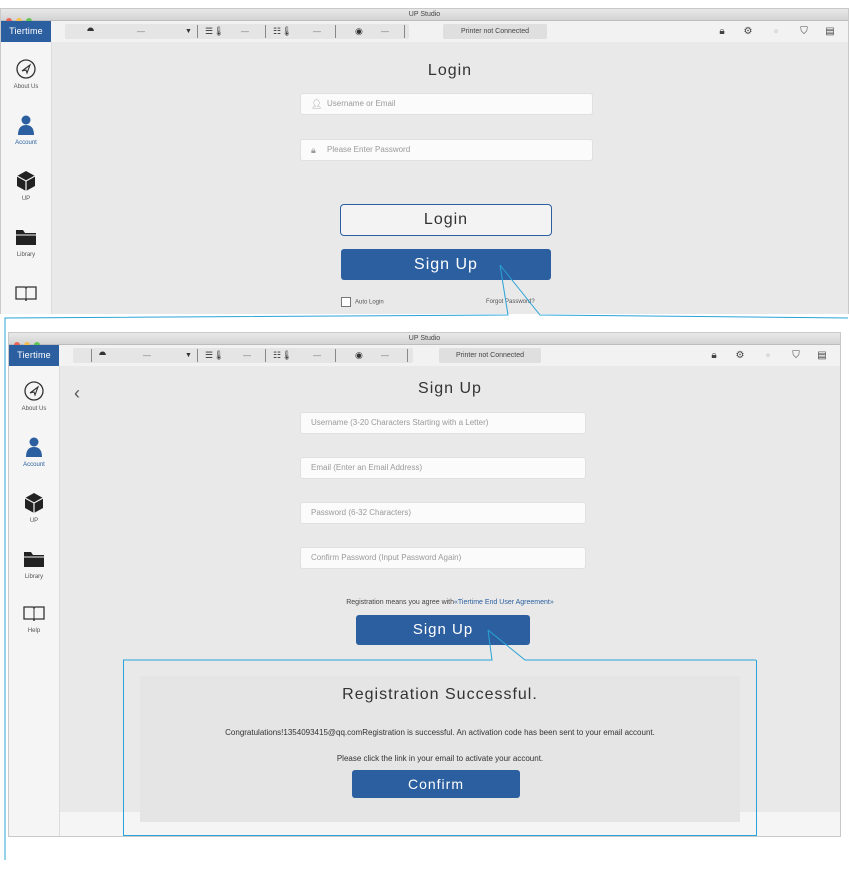  Describe the element at coordinates (34, 601) in the screenshot. I see `sidebar: About Us Account UP Library Help` at that location.